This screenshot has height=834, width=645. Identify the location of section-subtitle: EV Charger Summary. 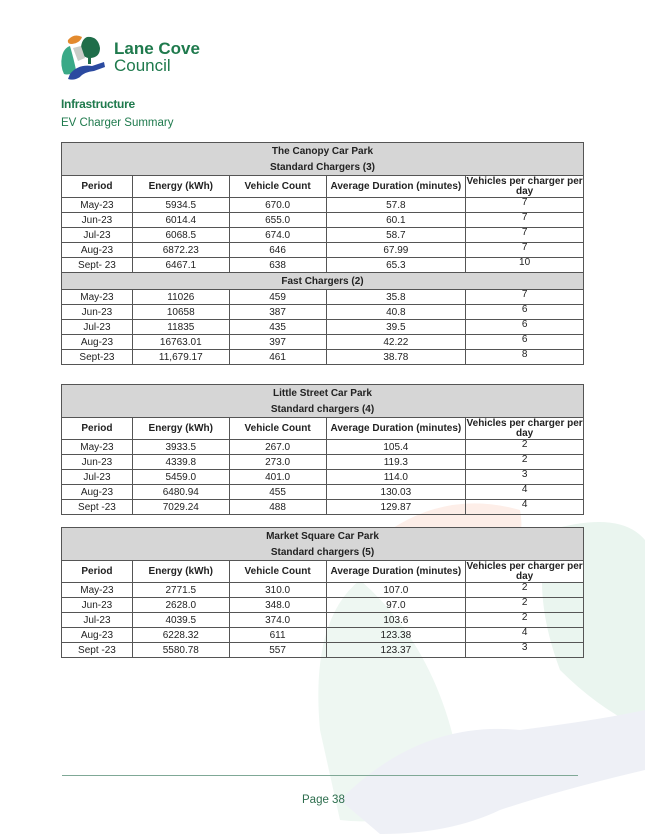
(117, 123).